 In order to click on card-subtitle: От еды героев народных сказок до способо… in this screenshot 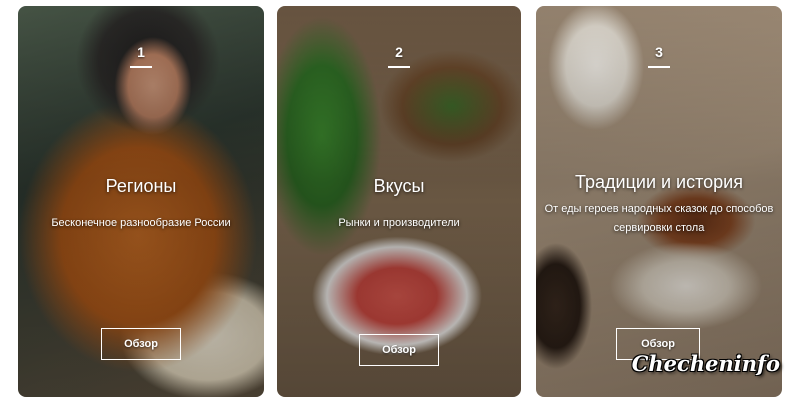, I will do `click(659, 218)`.